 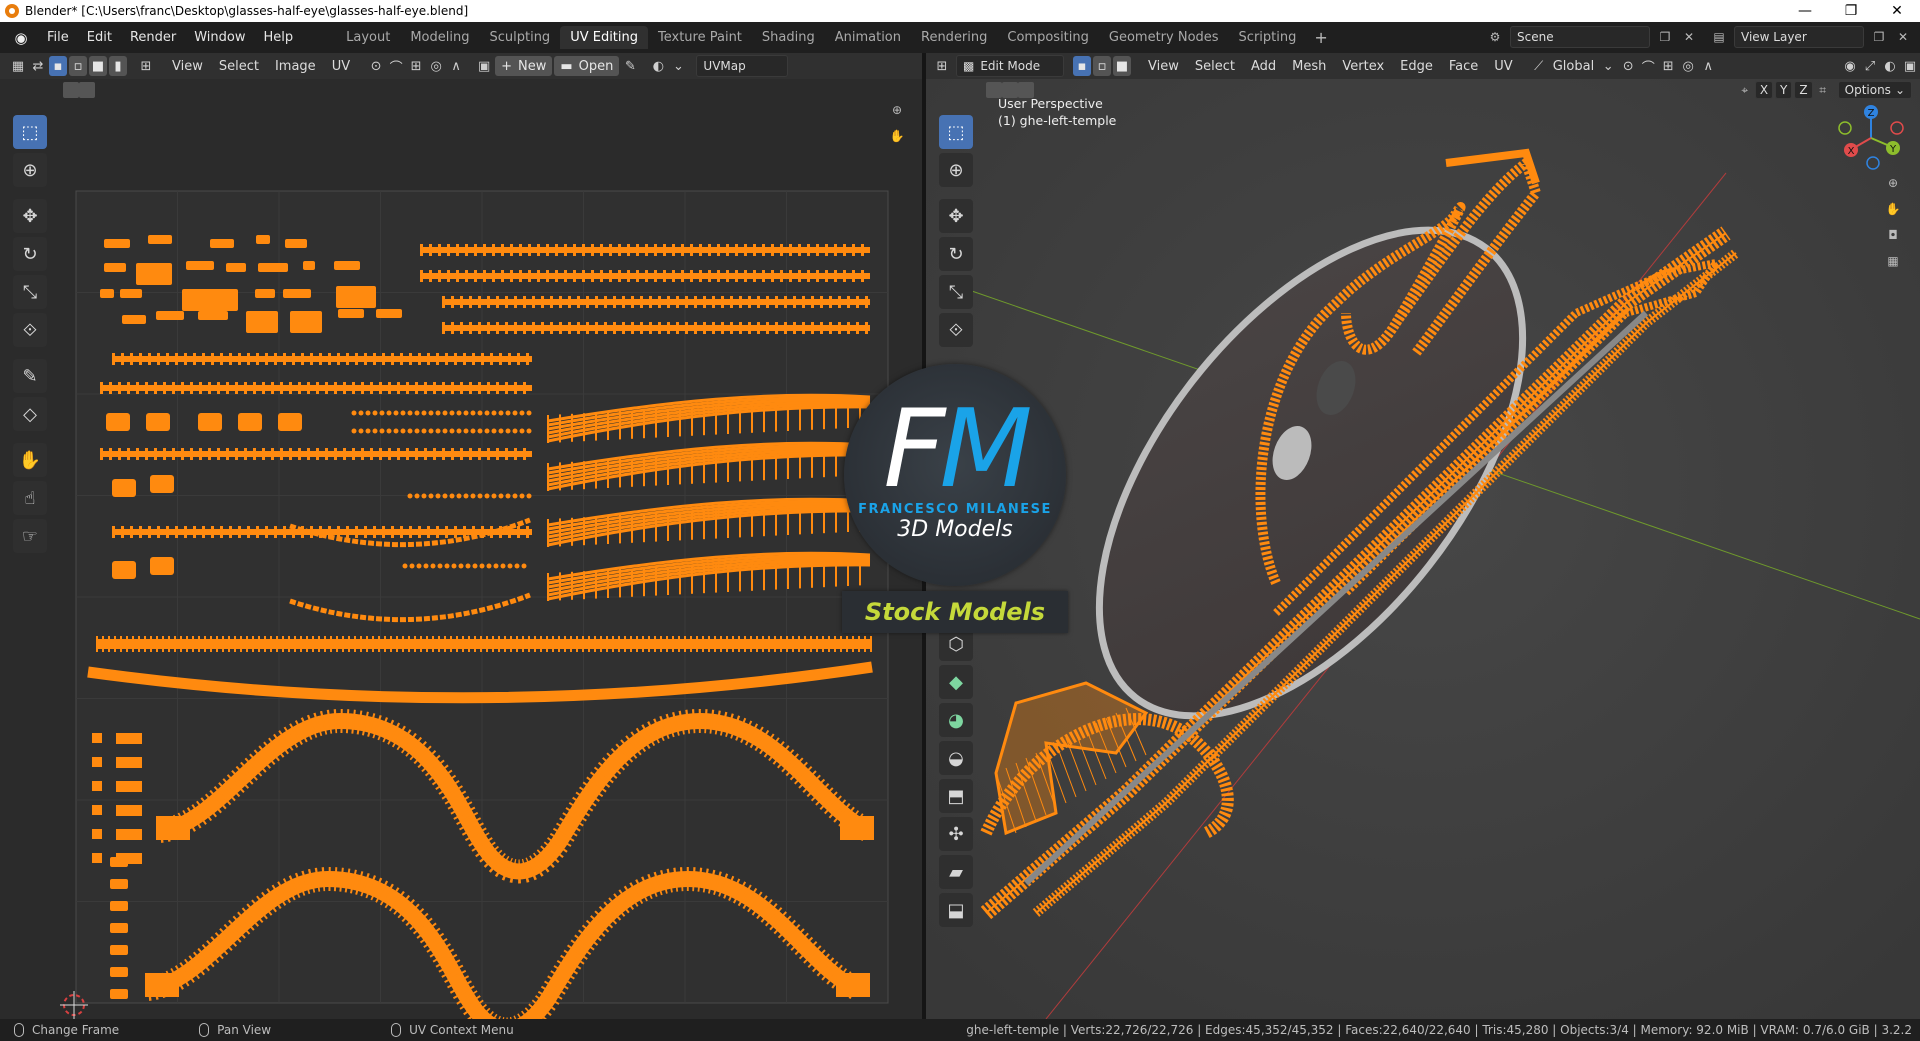 I want to click on shear-tool-icon: ▰, so click(x=956, y=872).